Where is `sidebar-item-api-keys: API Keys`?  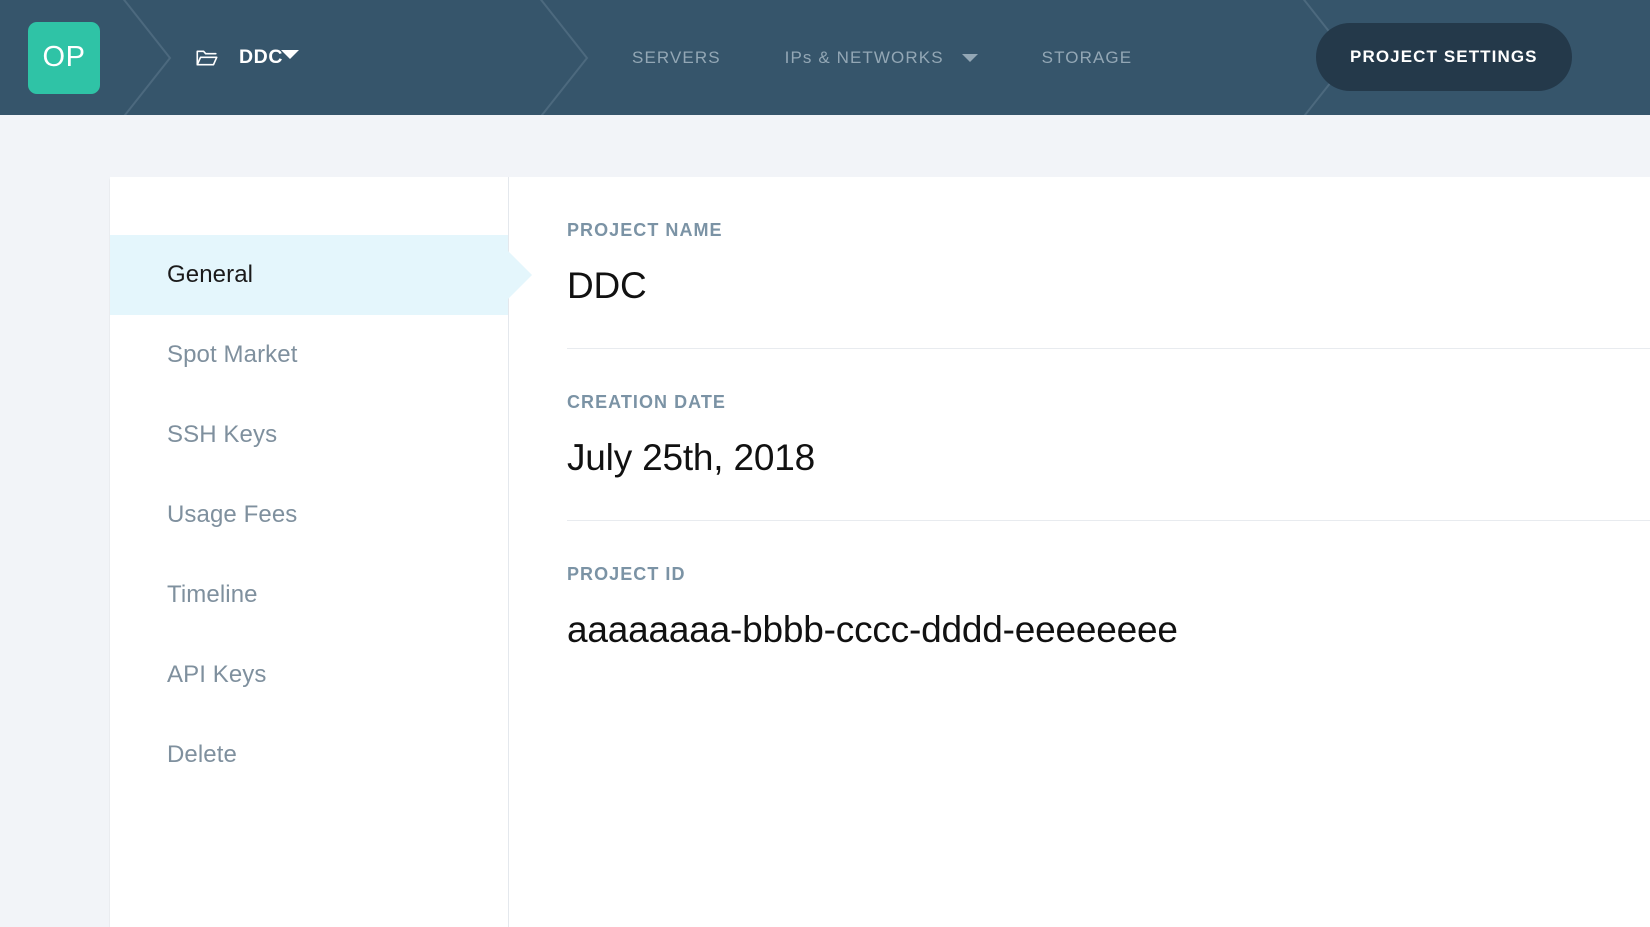
sidebar-item-api-keys: API Keys is located at coordinates (309, 675).